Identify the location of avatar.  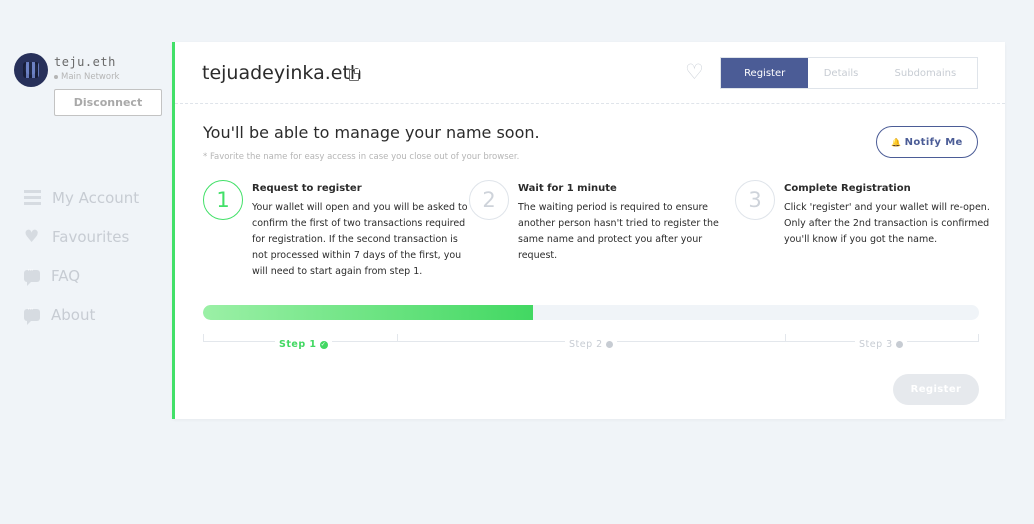
(31, 70).